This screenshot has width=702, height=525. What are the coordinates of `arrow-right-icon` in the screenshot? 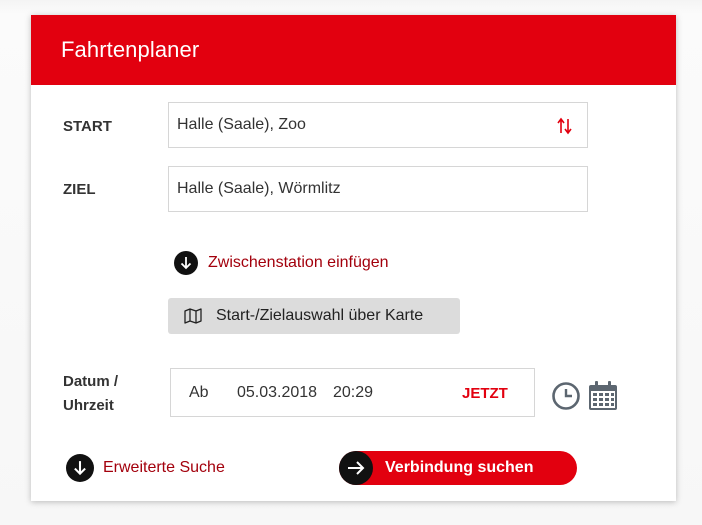 It's located at (356, 468).